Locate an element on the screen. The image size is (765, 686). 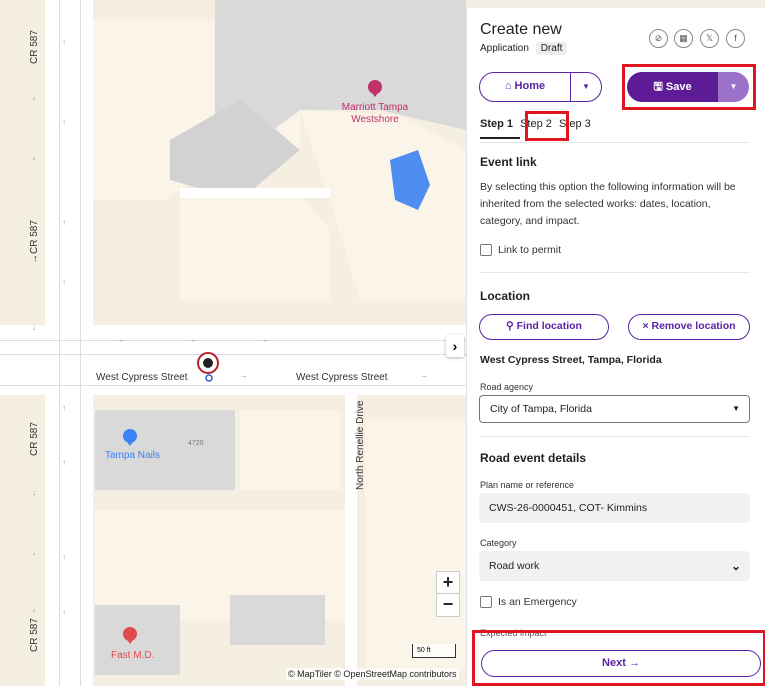
emergency-checkbox: Is an Emergency is located at coordinates (528, 602).